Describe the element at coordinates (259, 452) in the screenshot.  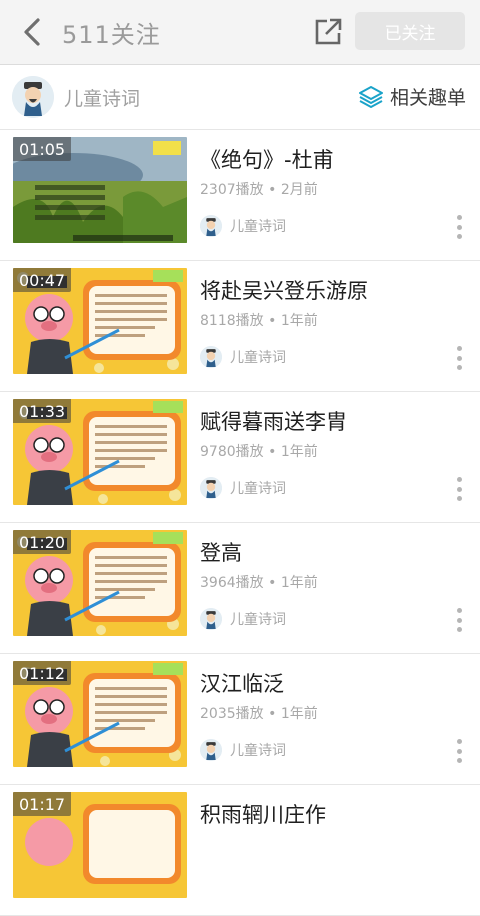
I see `video-meta: 9780播放 • 1年前` at that location.